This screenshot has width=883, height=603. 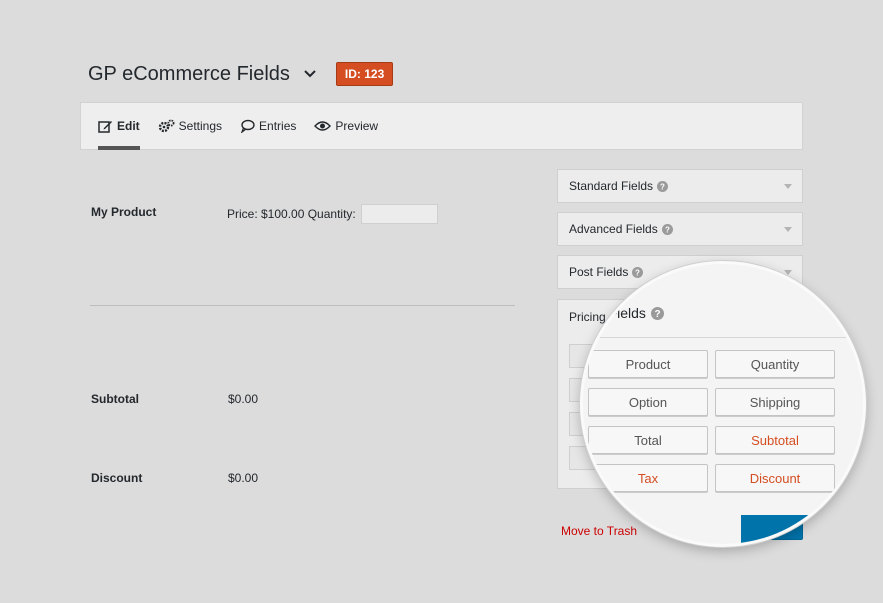 What do you see at coordinates (613, 229) in the screenshot?
I see `advanced-fields-label: Advanced Fields` at bounding box center [613, 229].